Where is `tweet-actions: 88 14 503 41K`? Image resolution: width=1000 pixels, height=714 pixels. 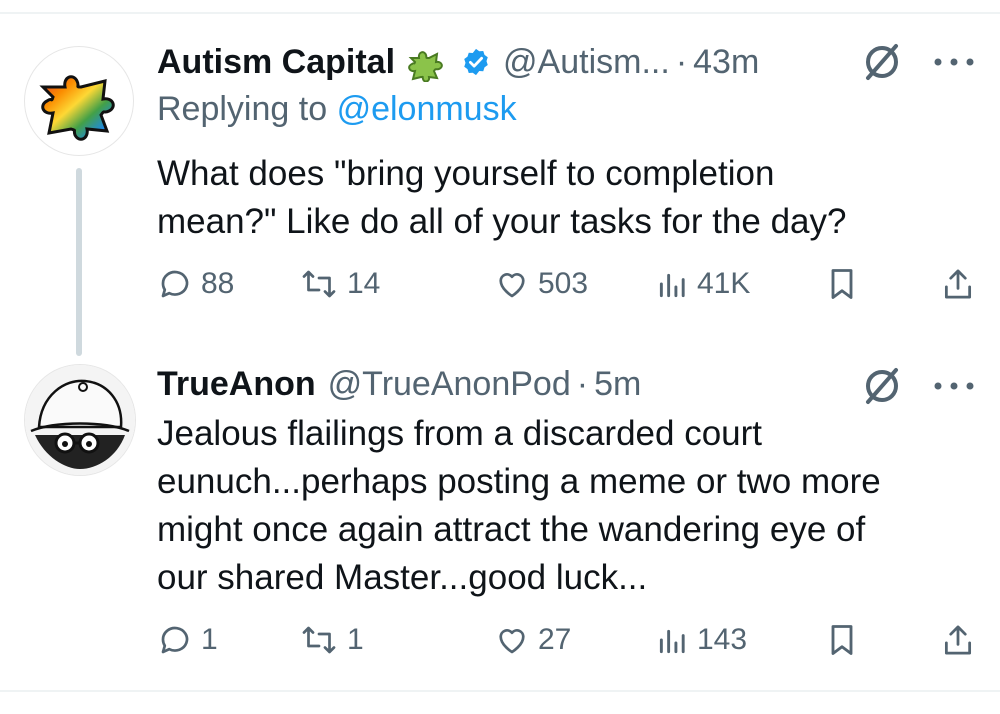
tweet-actions: 88 14 503 41K is located at coordinates (568, 288).